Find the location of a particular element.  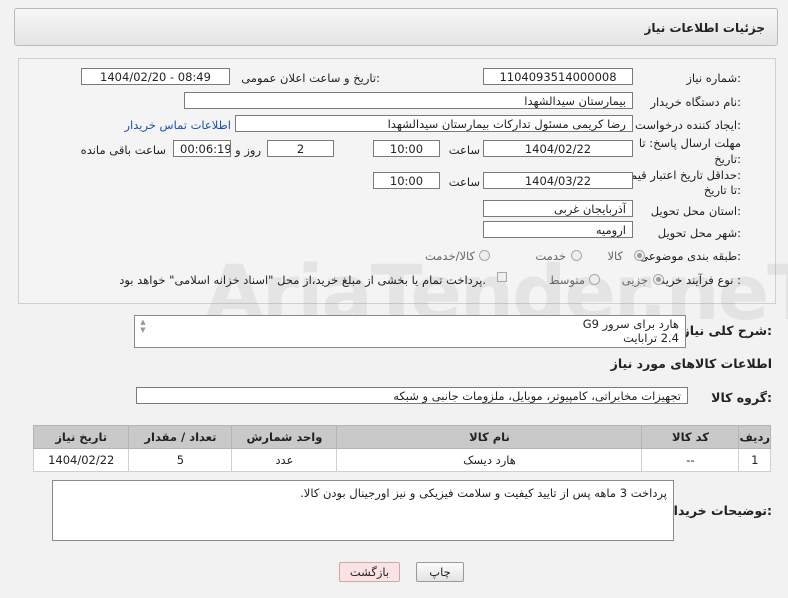

process-option-minor: جزیی is located at coordinates (634, 280).